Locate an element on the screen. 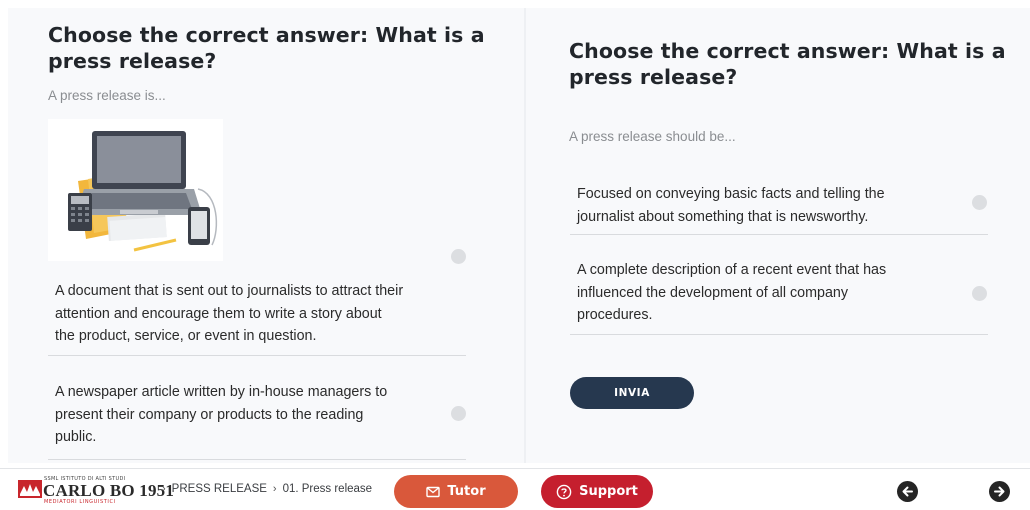 Image resolution: width=1030 pixels, height=510 pixels. mail-icon is located at coordinates (433, 491).